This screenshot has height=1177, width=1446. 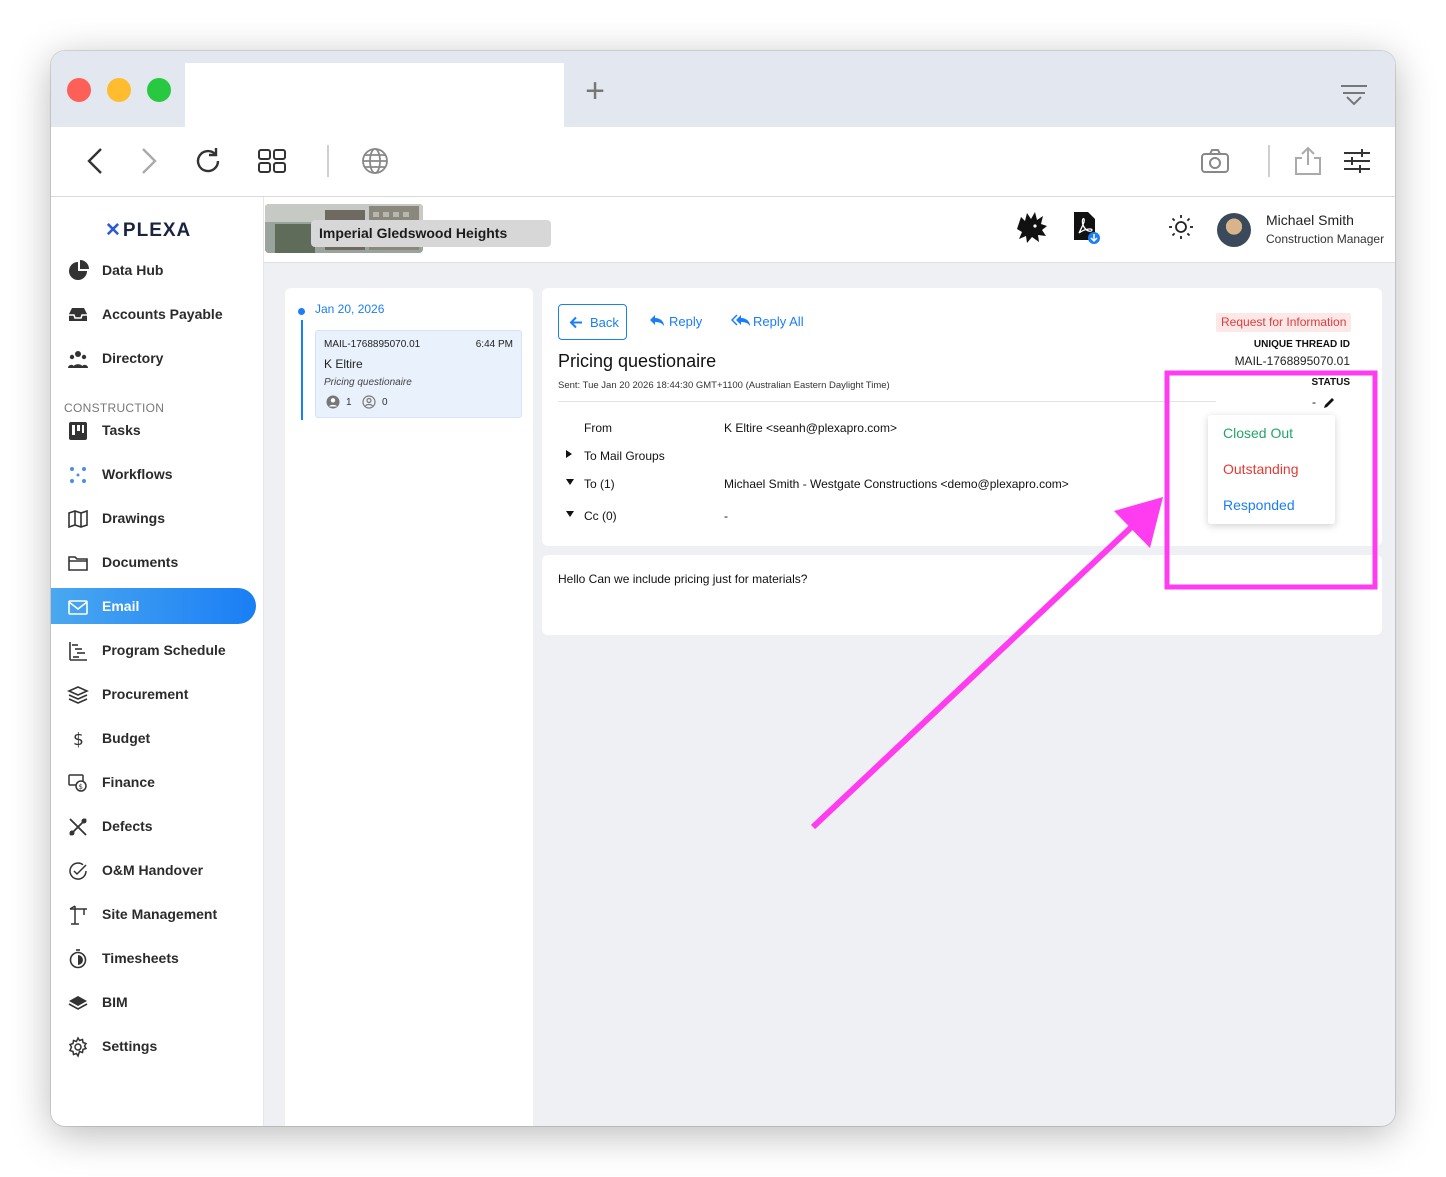 What do you see at coordinates (723, 89) in the screenshot?
I see `title-bar: +` at bounding box center [723, 89].